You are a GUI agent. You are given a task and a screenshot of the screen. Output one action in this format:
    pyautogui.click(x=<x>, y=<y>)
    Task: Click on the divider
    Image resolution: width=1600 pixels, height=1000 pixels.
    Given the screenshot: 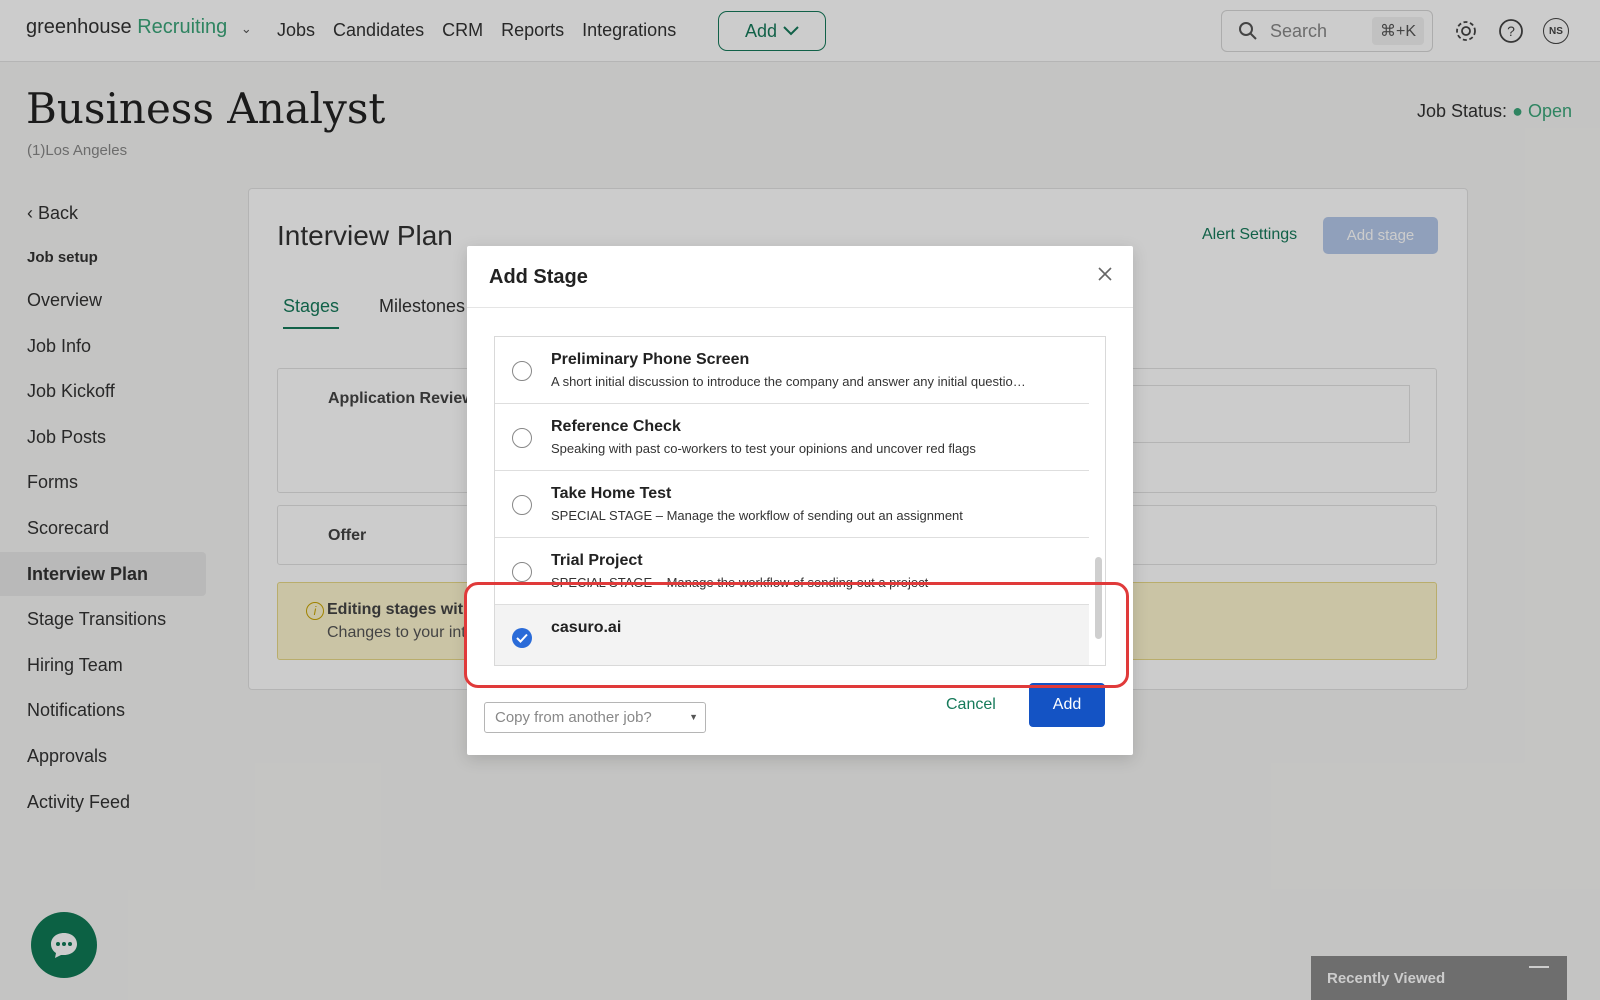 What is the action you would take?
    pyautogui.click(x=800, y=307)
    